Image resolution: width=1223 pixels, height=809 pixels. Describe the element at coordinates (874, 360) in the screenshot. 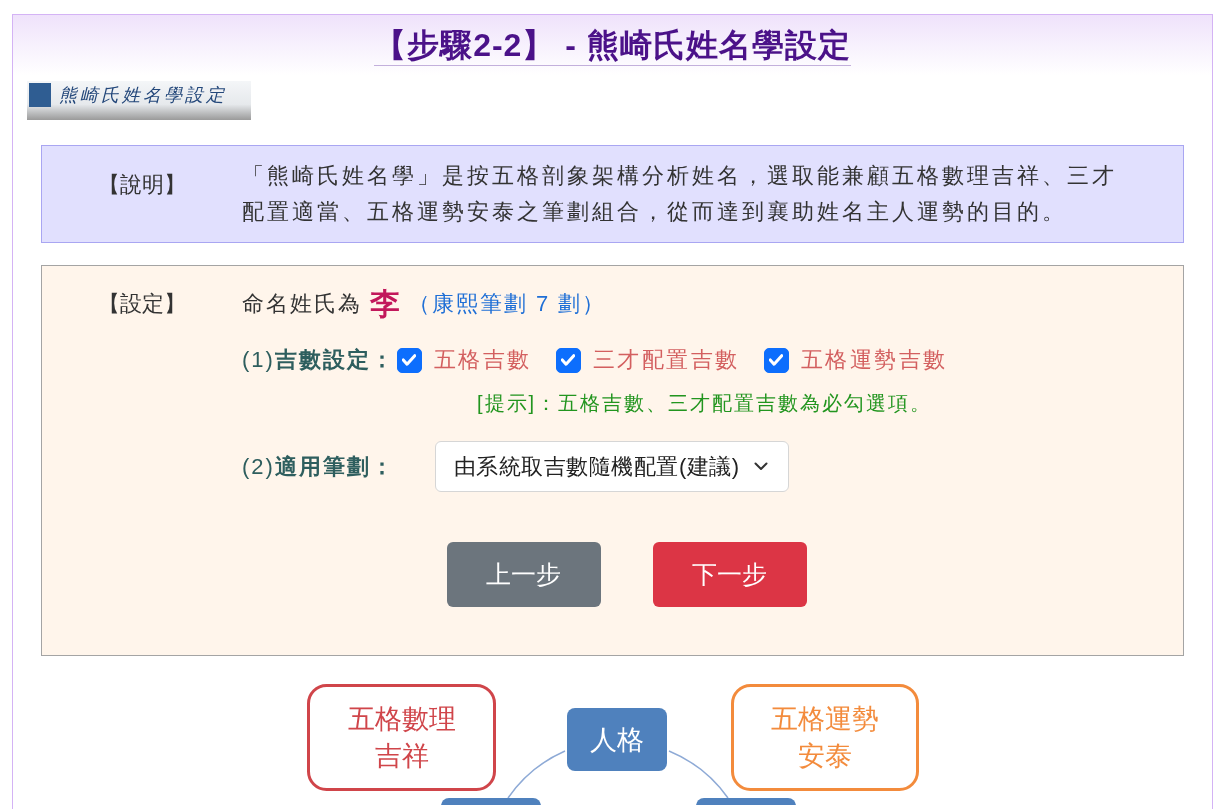

I see `checkbox-label: 五格運勢吉數` at that location.